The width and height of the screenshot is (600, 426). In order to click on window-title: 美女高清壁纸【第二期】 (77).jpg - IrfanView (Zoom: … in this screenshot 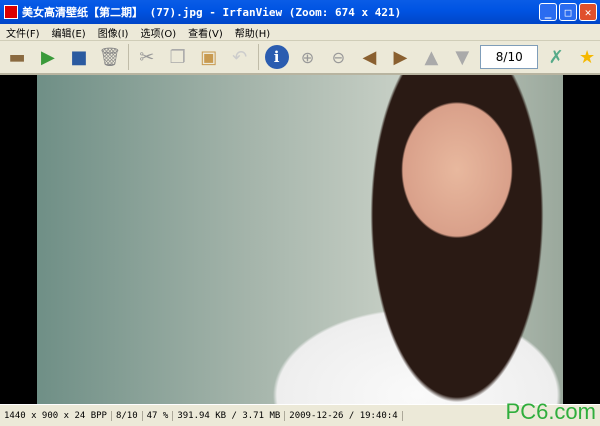, I will do `click(212, 12)`.